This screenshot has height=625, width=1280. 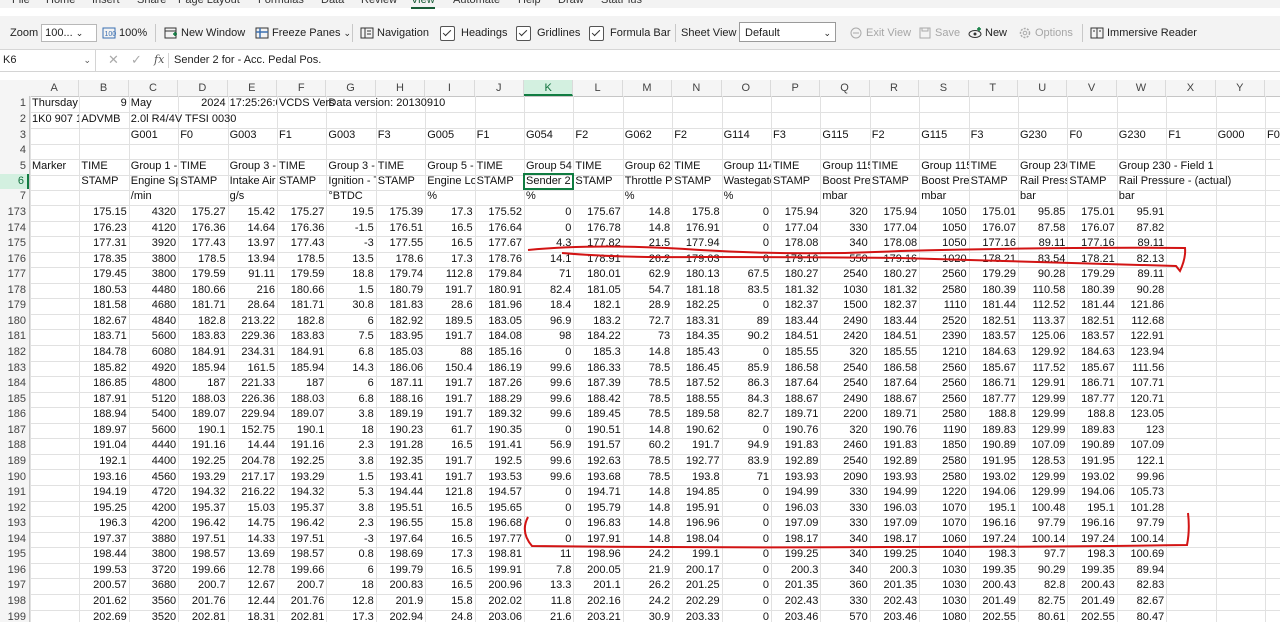 What do you see at coordinates (350, 290) in the screenshot?
I see `cell: 1.5` at bounding box center [350, 290].